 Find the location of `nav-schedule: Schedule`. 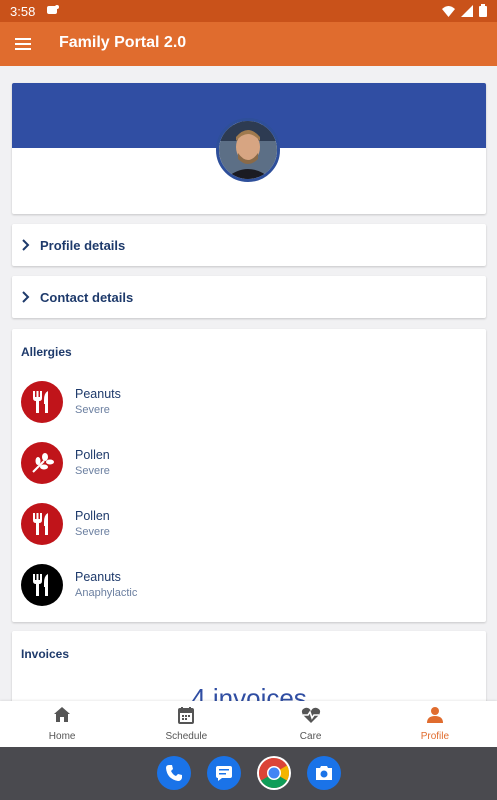

nav-schedule: Schedule is located at coordinates (186, 724).